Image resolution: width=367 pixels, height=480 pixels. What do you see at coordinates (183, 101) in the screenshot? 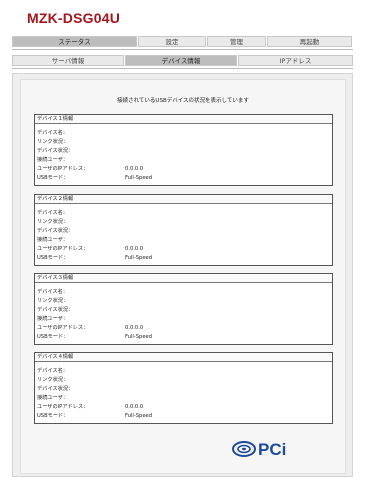
I see `status-message: 接続されているUSBデバイスの状況を表示しています` at bounding box center [183, 101].